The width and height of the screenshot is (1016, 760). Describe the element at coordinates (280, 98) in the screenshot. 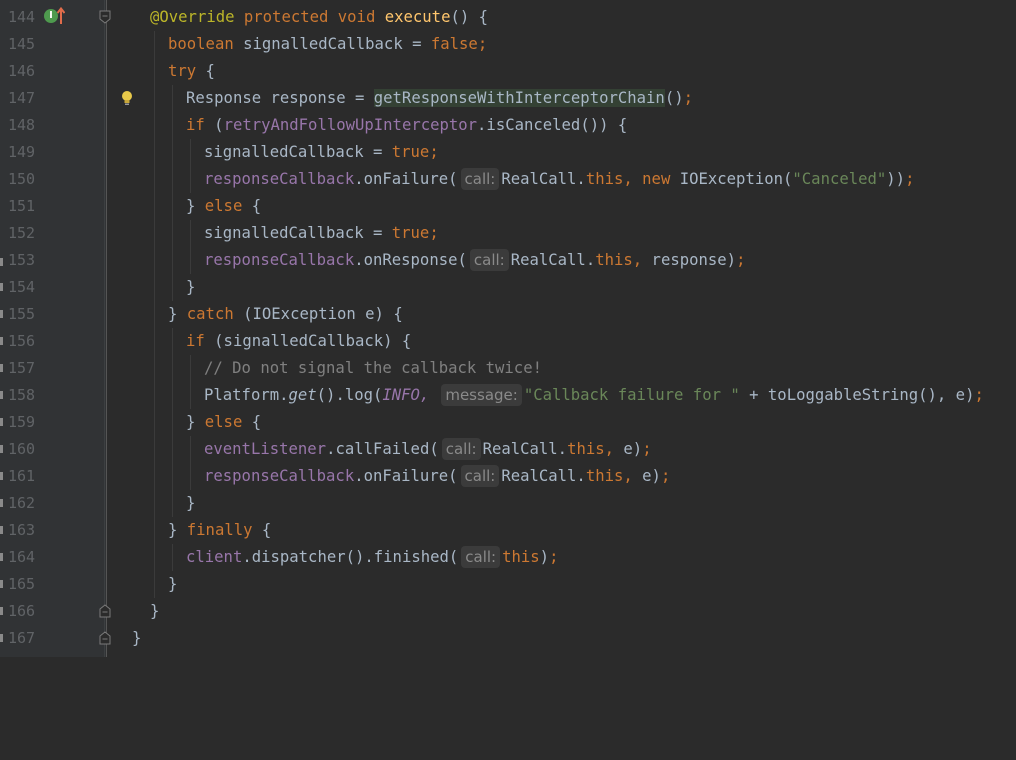

I see `code-text: Response response =` at that location.